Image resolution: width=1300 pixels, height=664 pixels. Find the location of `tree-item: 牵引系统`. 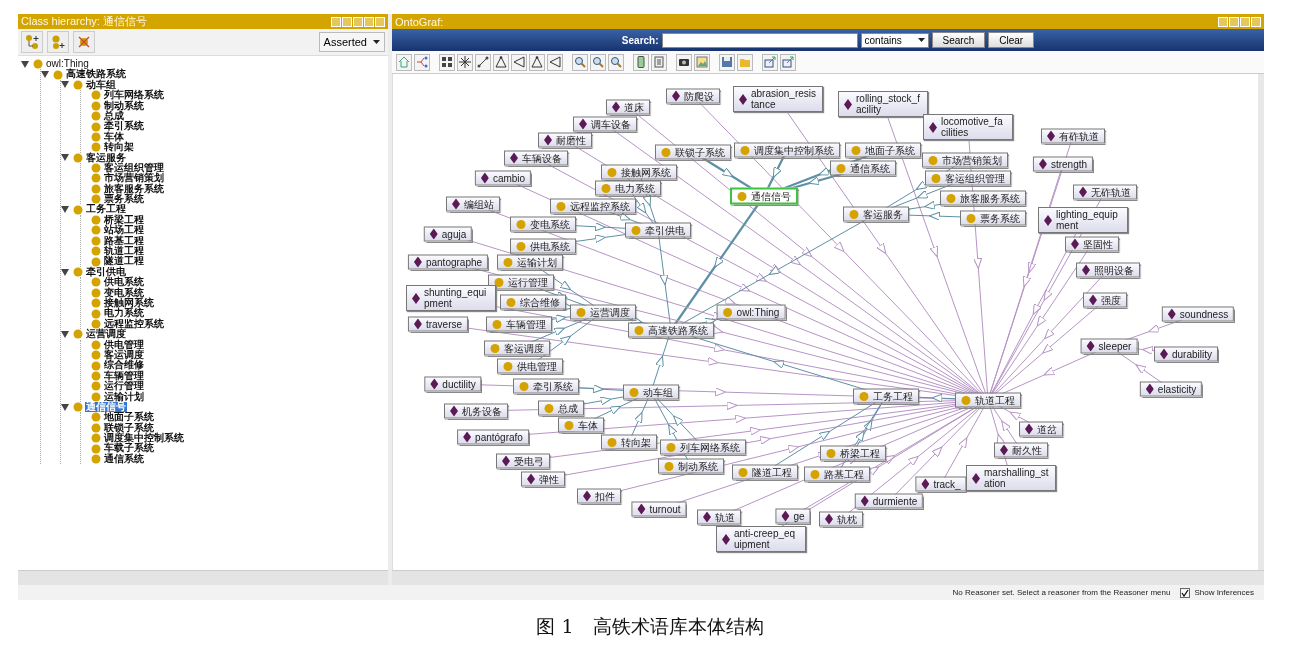

tree-item: 牵引系统 is located at coordinates (124, 126).